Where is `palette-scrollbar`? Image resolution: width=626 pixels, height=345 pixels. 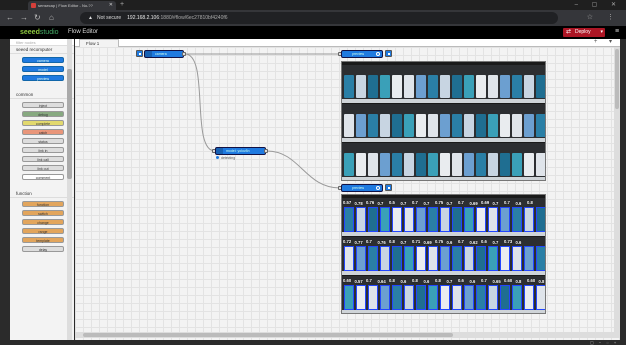 palette-scrollbar is located at coordinates (69, 189).